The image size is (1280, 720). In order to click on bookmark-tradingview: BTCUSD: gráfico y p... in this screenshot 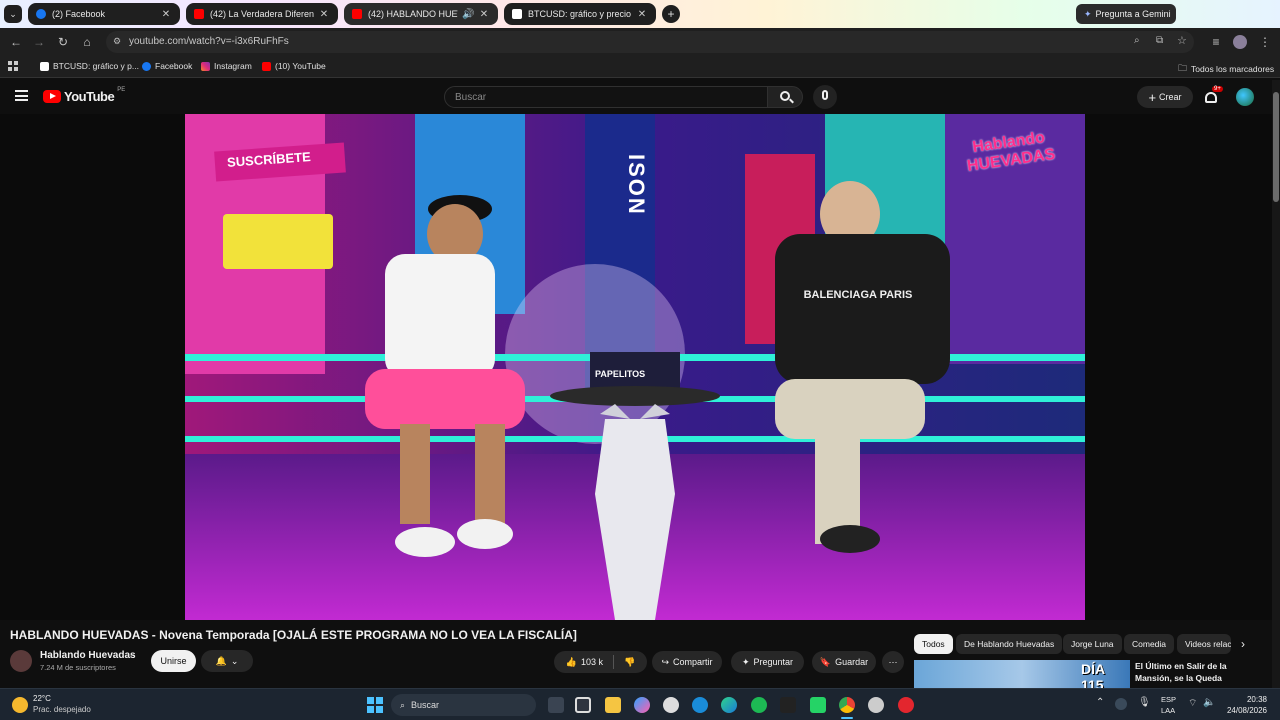, I will do `click(89, 66)`.